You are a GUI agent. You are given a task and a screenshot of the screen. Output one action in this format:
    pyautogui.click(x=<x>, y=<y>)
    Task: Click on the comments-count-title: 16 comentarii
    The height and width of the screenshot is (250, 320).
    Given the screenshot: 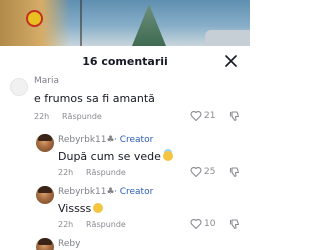 What is the action you would take?
    pyautogui.click(x=125, y=61)
    